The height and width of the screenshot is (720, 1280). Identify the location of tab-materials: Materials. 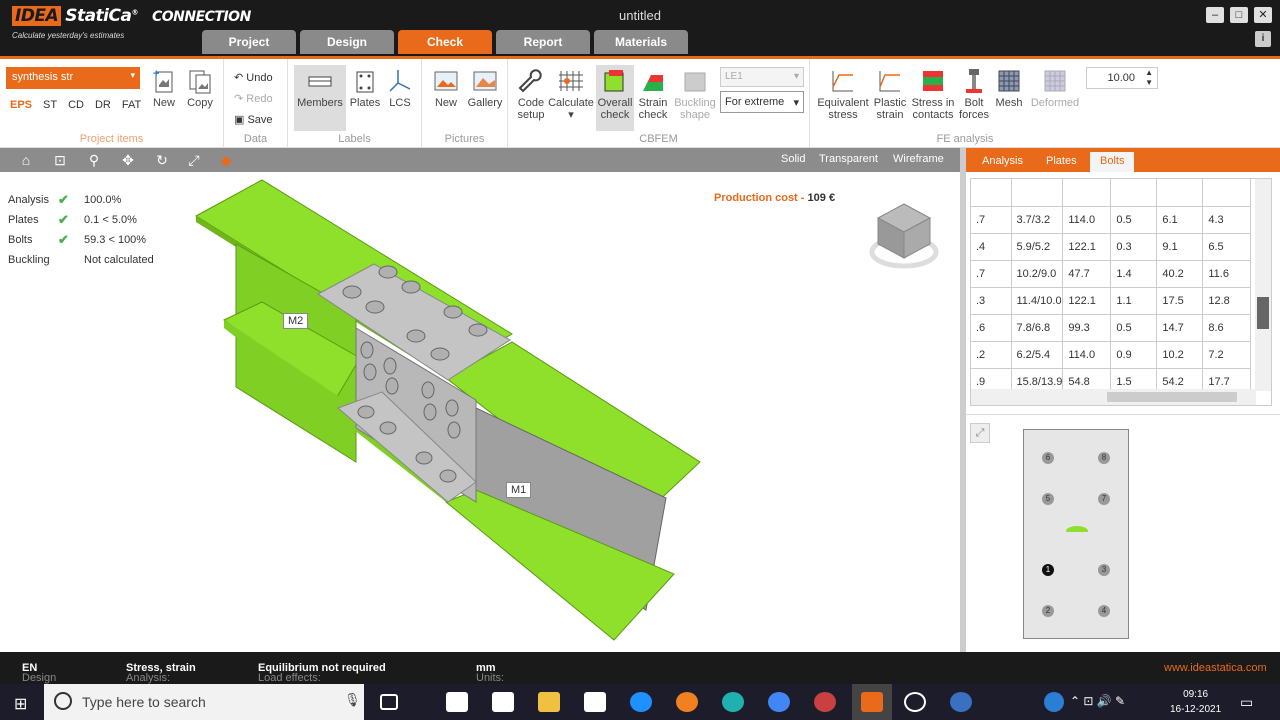
(641, 42).